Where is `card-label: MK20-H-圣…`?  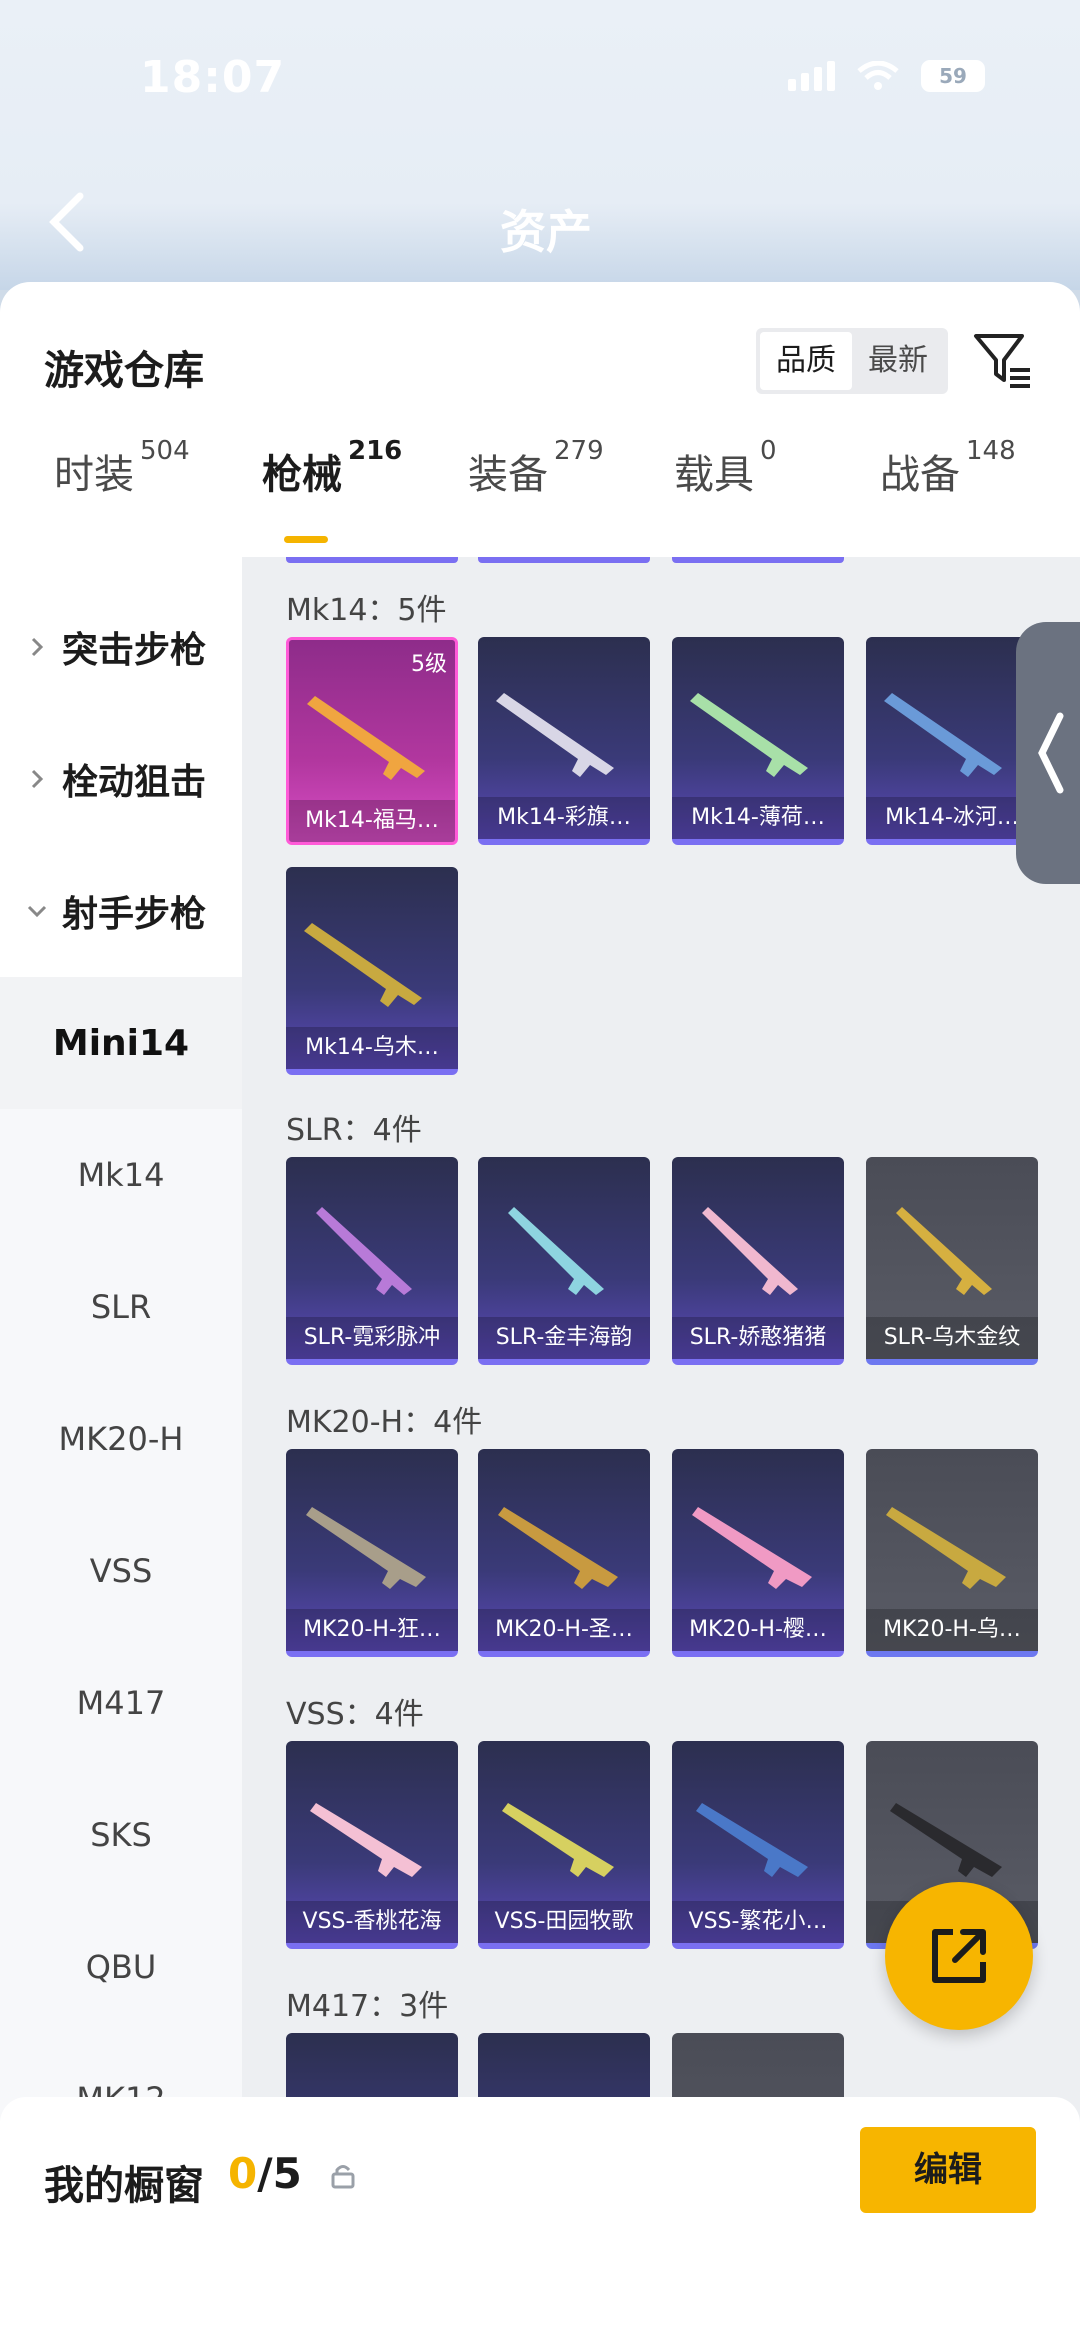 card-label: MK20-H-圣… is located at coordinates (564, 1630).